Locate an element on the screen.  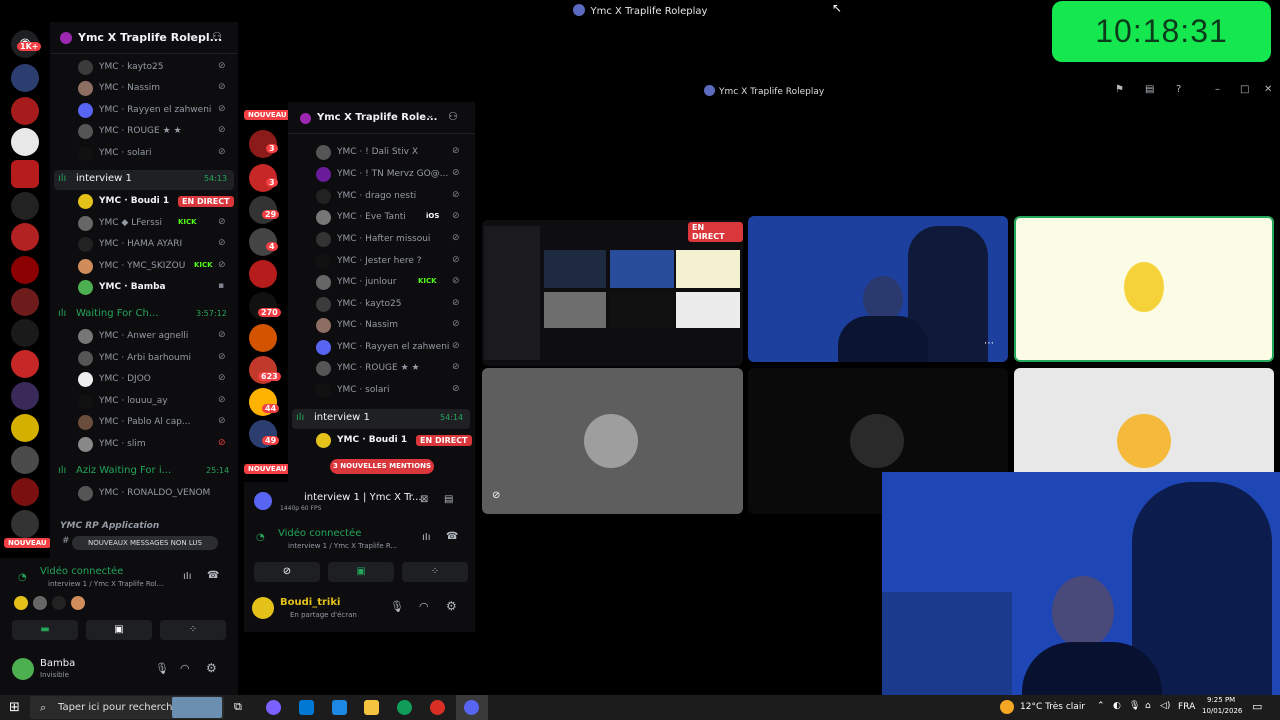
voice-user: YMC · Hafter missoui ⊘ is located at coordinates (391, 240).